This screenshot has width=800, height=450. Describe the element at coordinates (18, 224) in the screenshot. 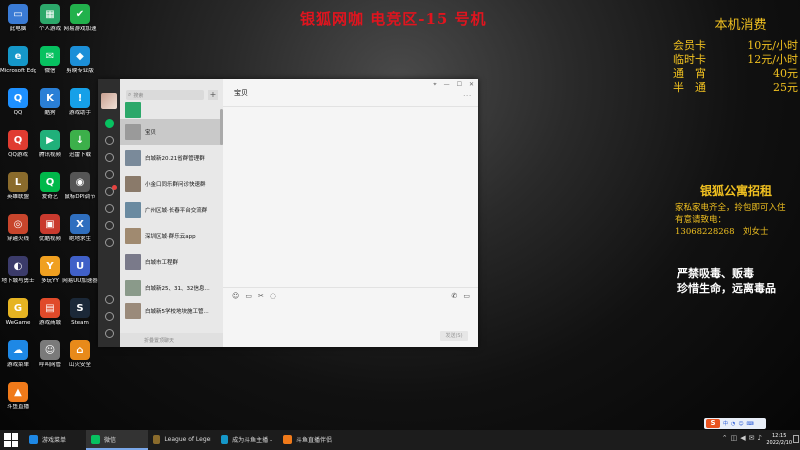

I see `crossfire-icon: ◎` at that location.